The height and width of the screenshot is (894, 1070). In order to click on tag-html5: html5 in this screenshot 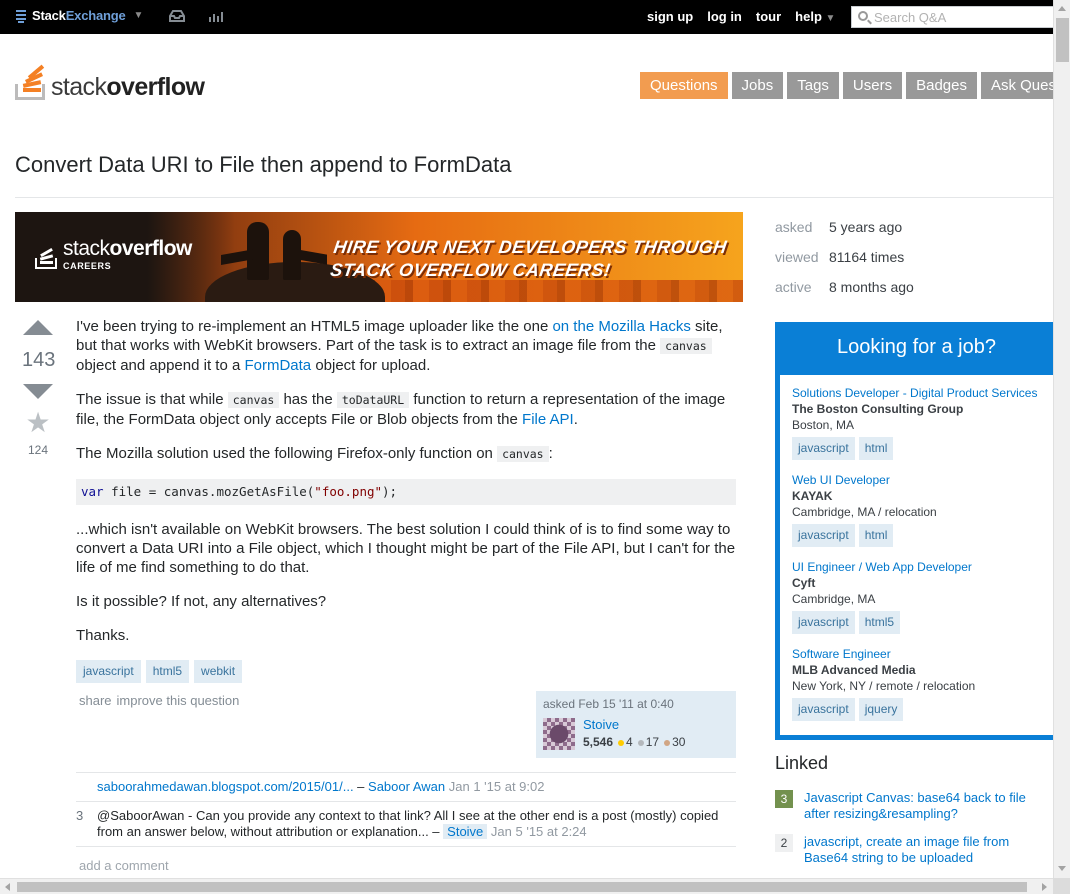, I will do `click(167, 671)`.